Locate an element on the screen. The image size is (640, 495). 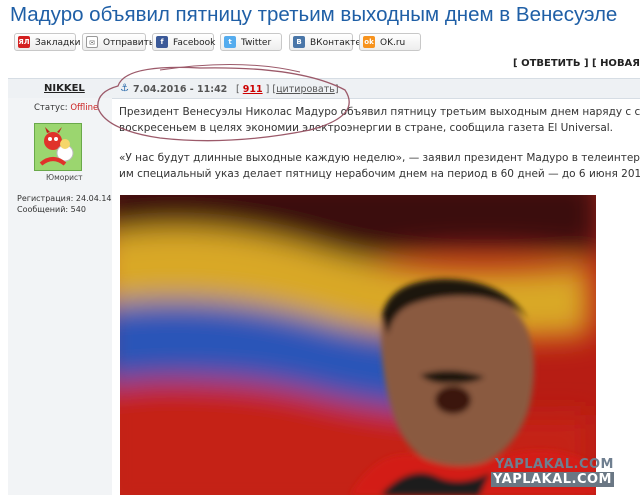
share-label: Twitter is located at coordinates (256, 43).